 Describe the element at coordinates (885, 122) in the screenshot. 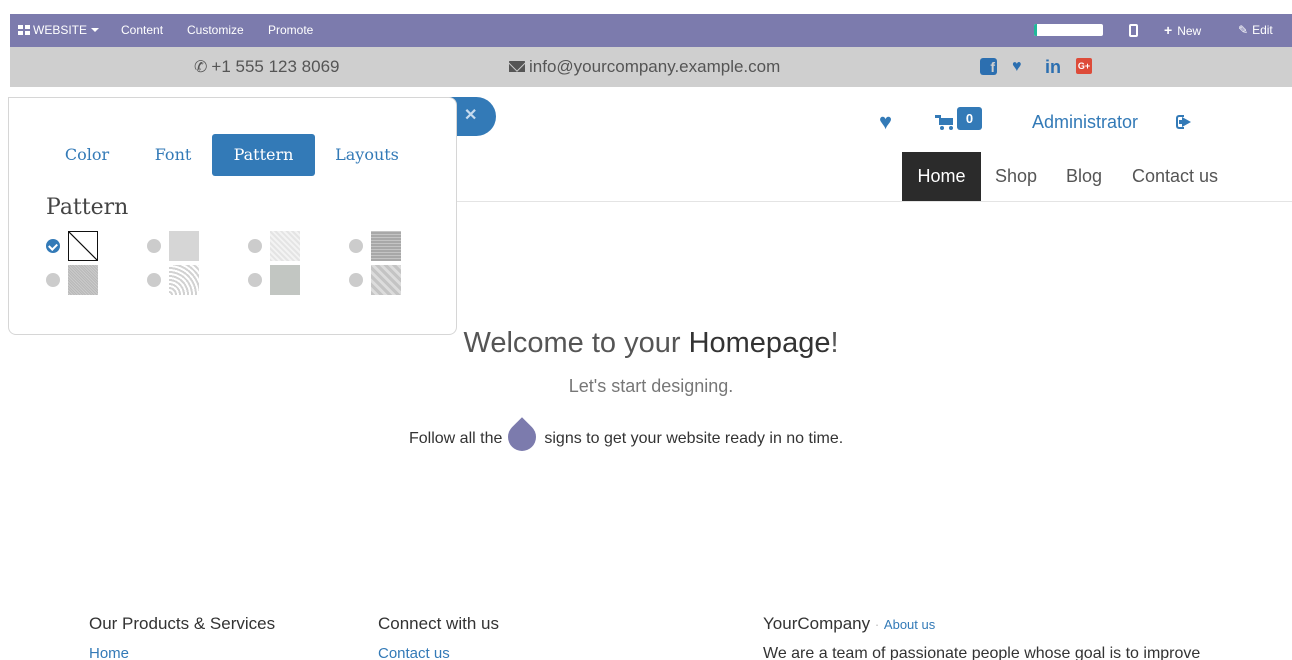

I see `wishlist-heart-icon: ♥` at that location.